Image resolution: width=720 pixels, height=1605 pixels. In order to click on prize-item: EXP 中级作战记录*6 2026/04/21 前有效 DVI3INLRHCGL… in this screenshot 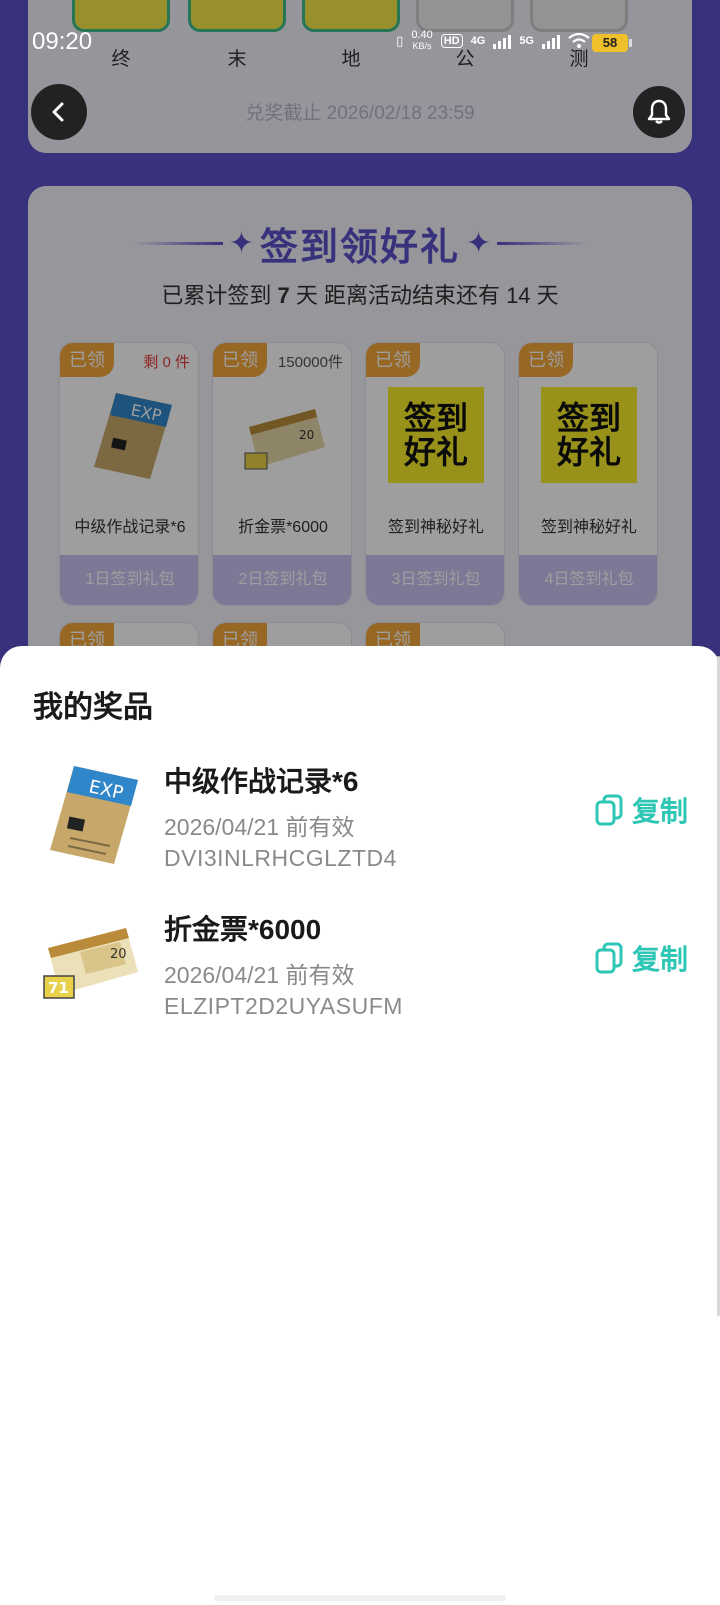, I will do `click(360, 817)`.